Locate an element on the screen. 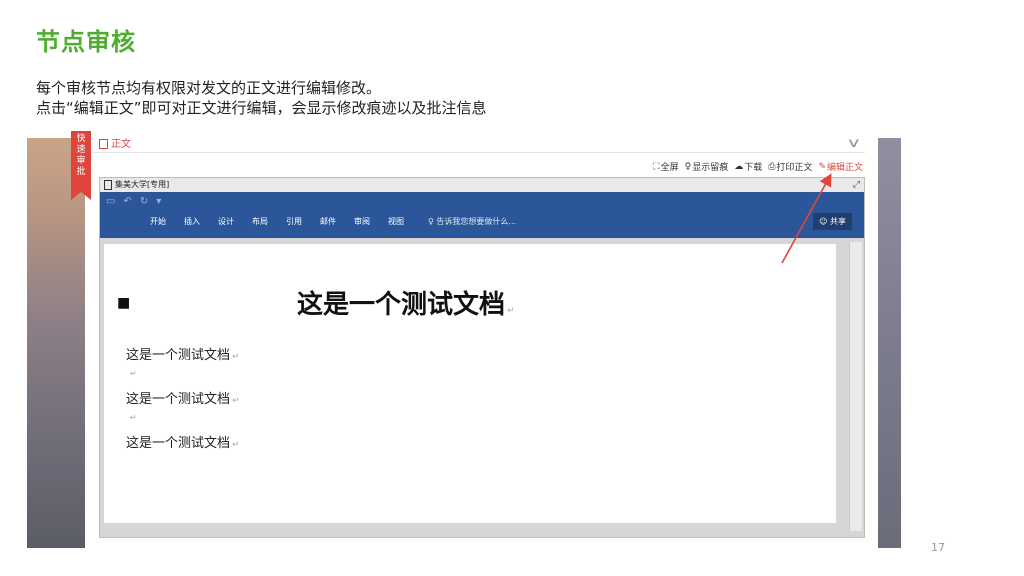 Image resolution: width=1024 pixels, height=576 pixels. body-line-1: 这是一个测试文档 ↵ is located at coordinates (183, 353).